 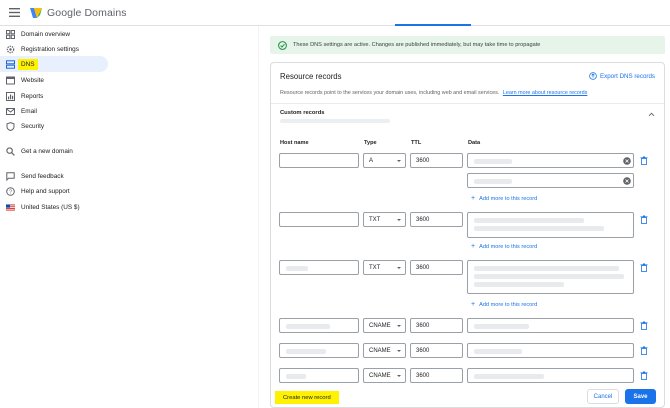 What do you see at coordinates (87, 12) in the screenshot?
I see `brand-name: Google Domains` at bounding box center [87, 12].